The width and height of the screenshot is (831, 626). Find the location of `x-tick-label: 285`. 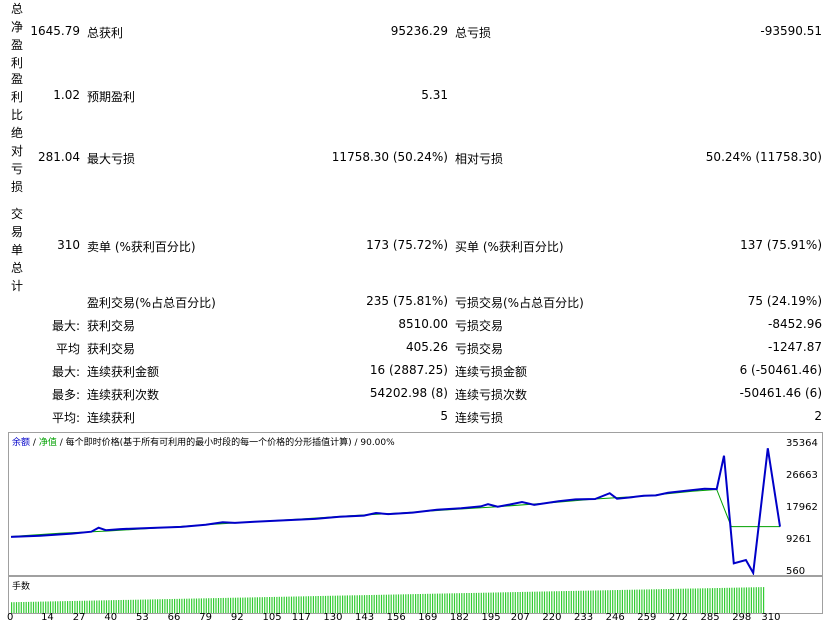

x-tick-label: 285 is located at coordinates (710, 617).